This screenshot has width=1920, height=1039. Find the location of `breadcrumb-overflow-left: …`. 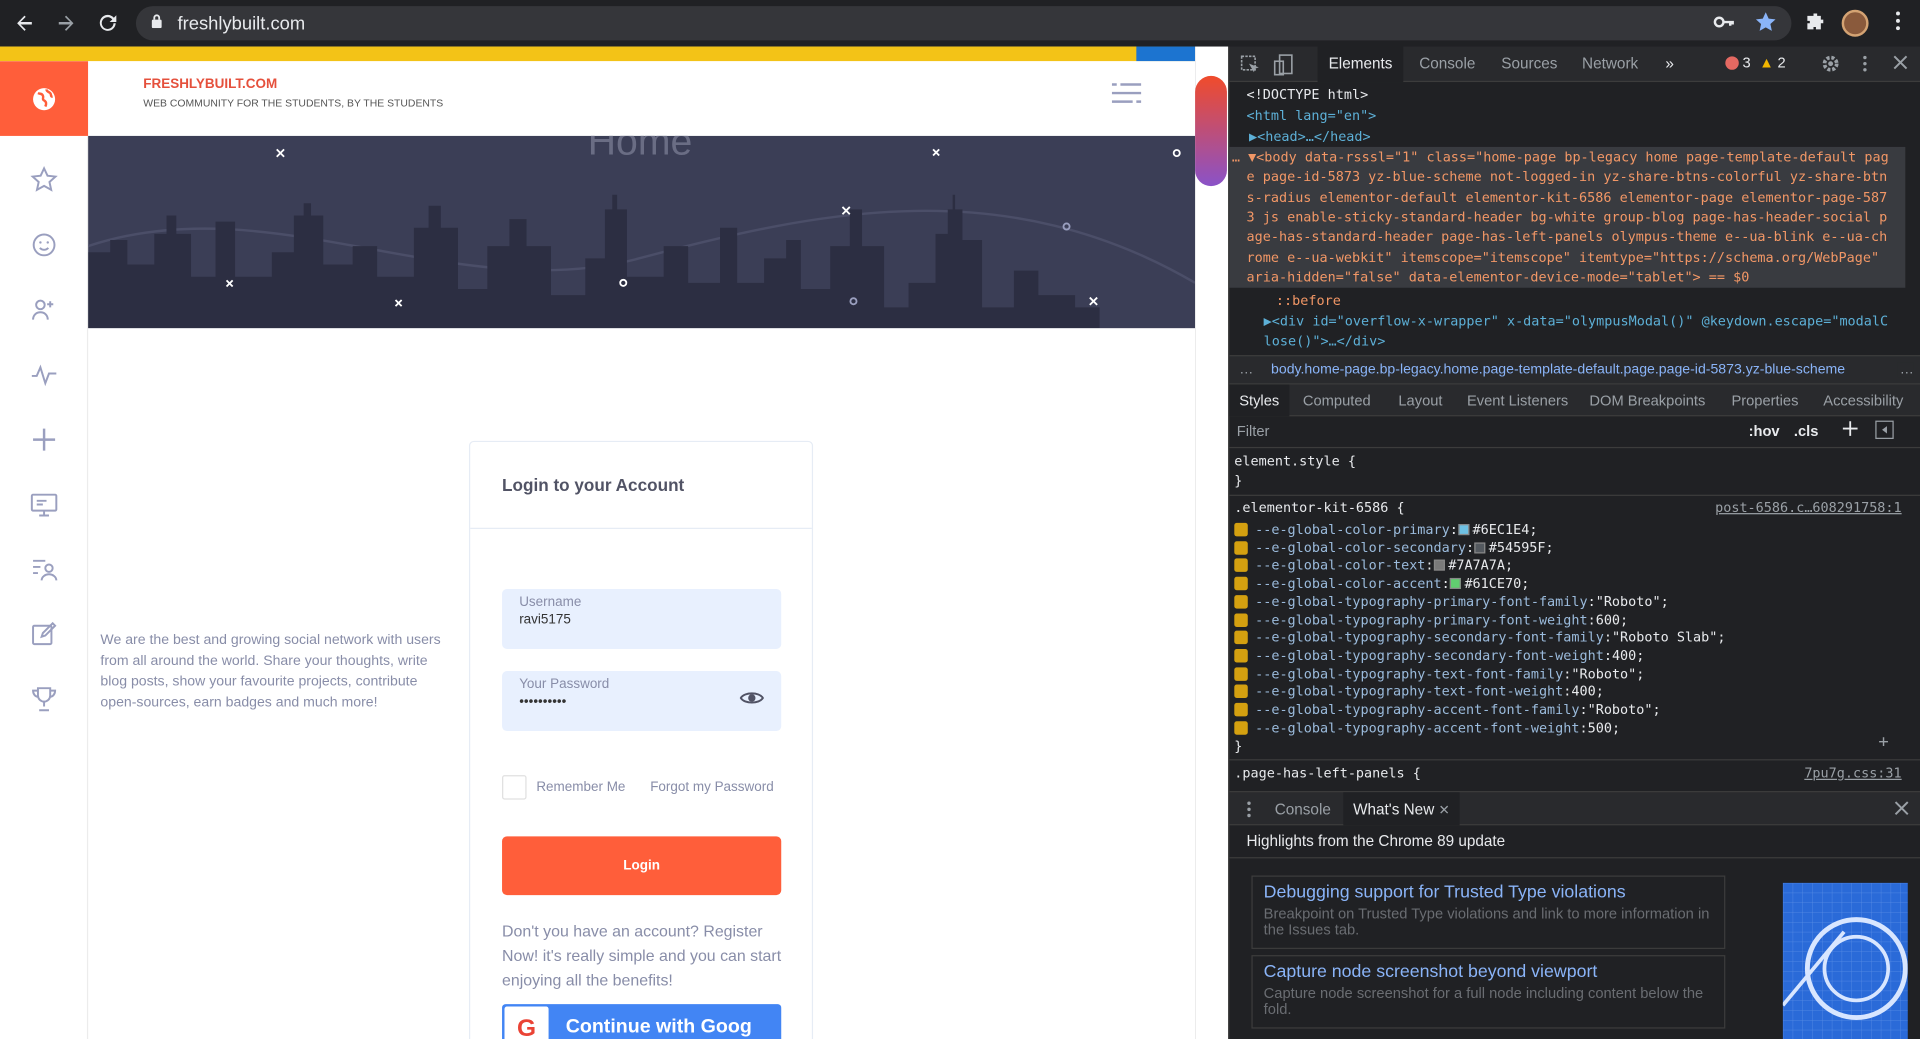

breadcrumb-overflow-left: … is located at coordinates (1246, 369).